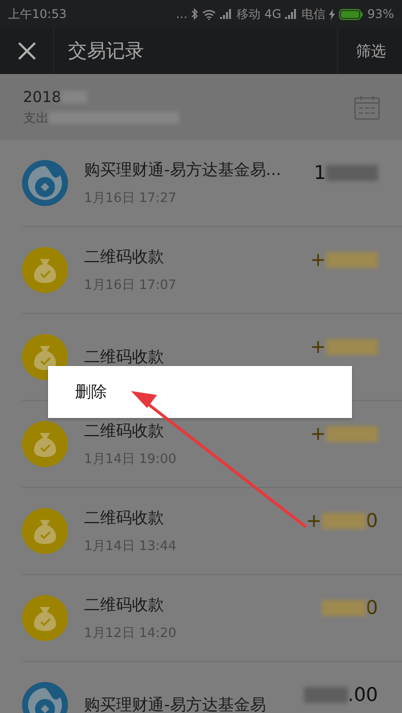 The image size is (402, 713). Describe the element at coordinates (106, 51) in the screenshot. I see `page-title: 交易记录` at that location.